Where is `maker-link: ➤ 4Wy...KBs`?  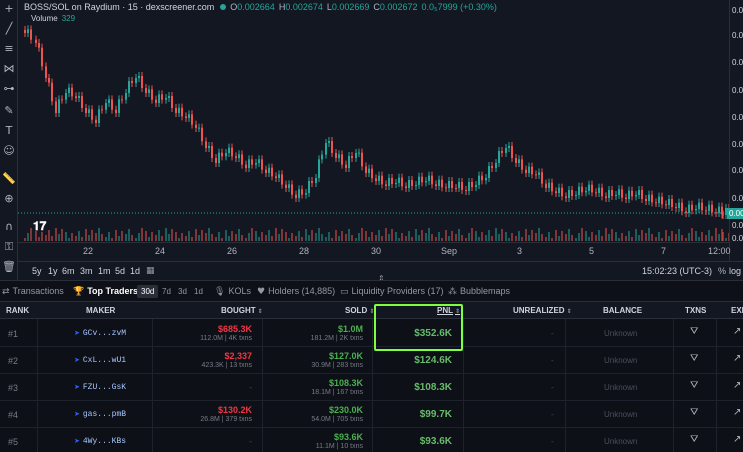
maker-link: ➤ 4Wy...KBs is located at coordinates (100, 441).